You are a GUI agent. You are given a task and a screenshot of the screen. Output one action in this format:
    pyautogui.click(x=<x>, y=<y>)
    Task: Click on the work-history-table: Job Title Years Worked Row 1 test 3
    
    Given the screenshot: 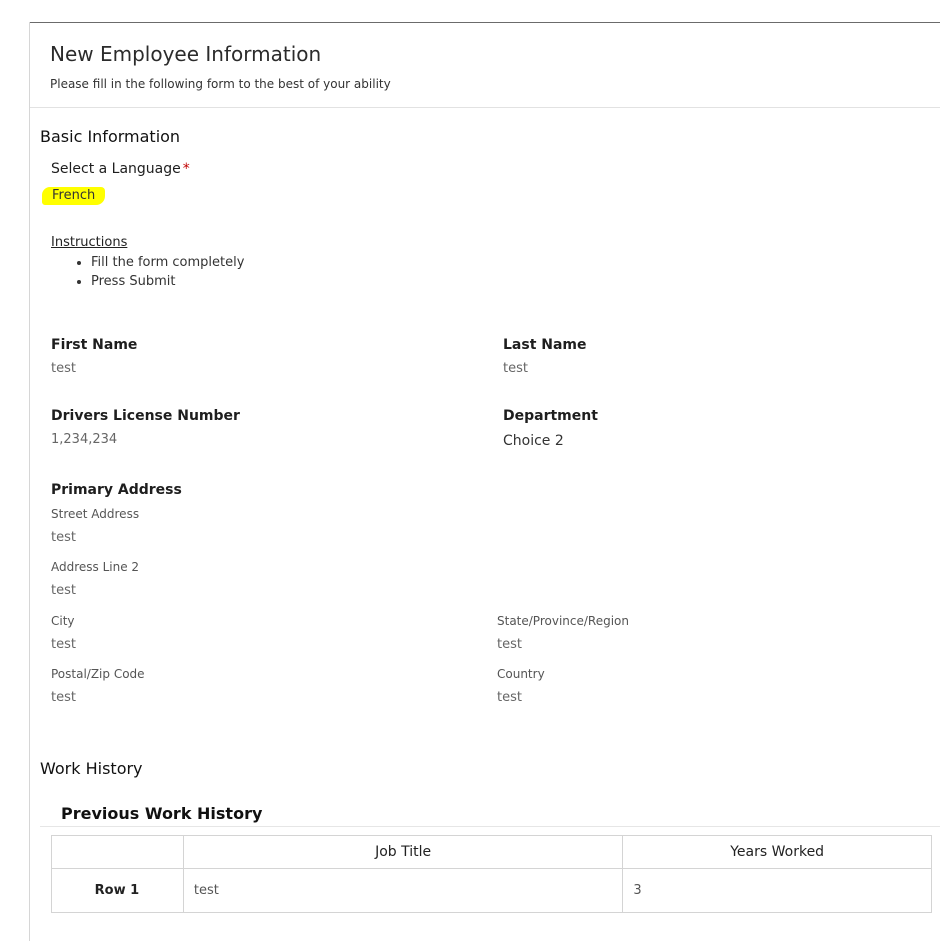 What is the action you would take?
    pyautogui.click(x=491, y=874)
    